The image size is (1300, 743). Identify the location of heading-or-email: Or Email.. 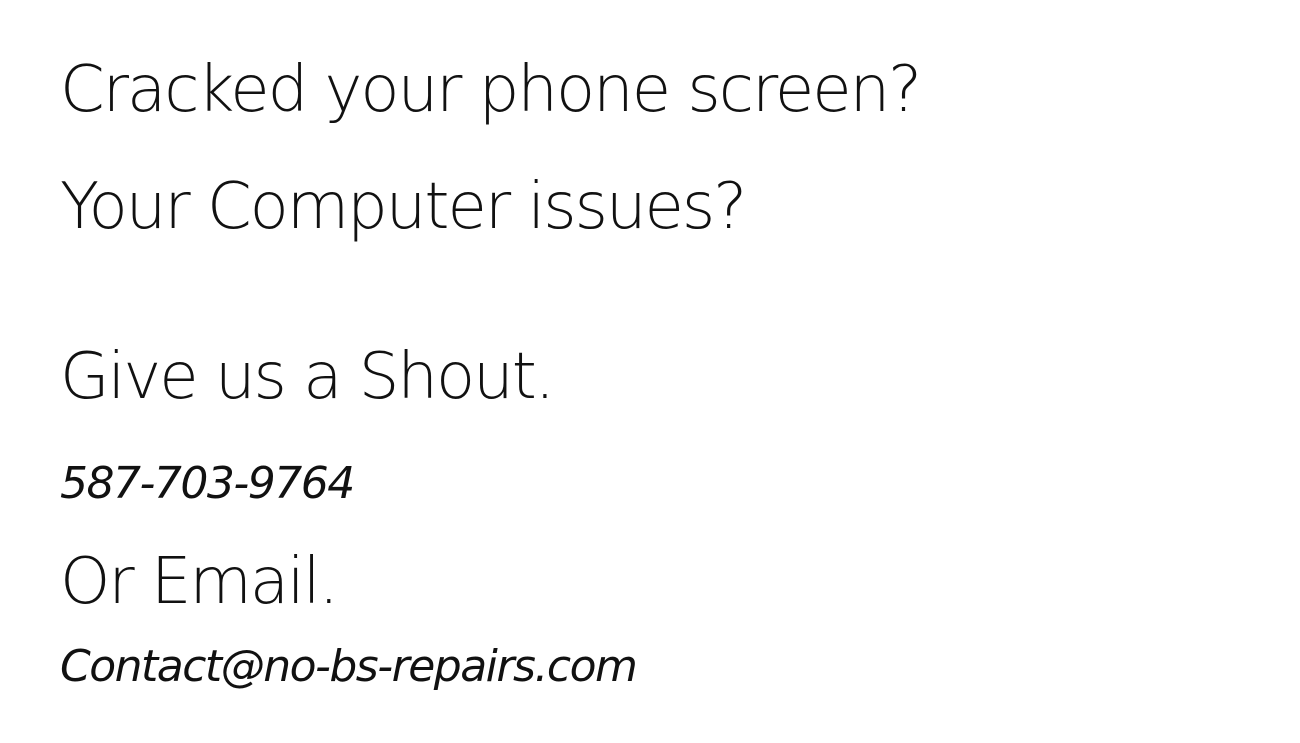
(199, 582).